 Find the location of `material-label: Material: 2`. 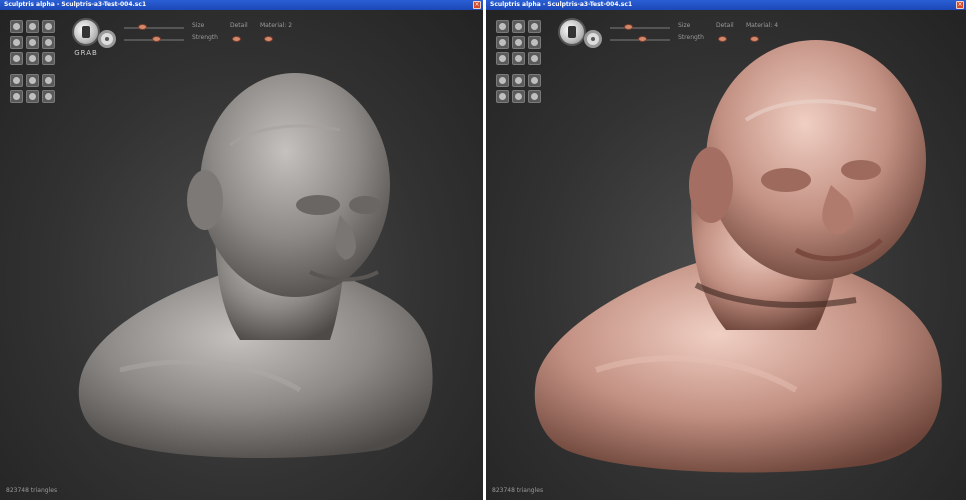

material-label: Material: 2 is located at coordinates (276, 25).